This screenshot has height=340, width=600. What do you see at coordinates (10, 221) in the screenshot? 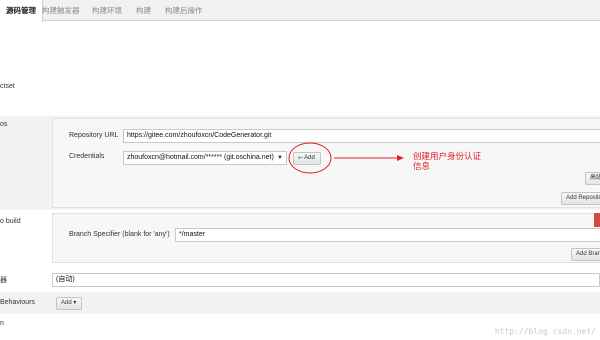
I see `branches-to-build-label: o build` at bounding box center [10, 221].